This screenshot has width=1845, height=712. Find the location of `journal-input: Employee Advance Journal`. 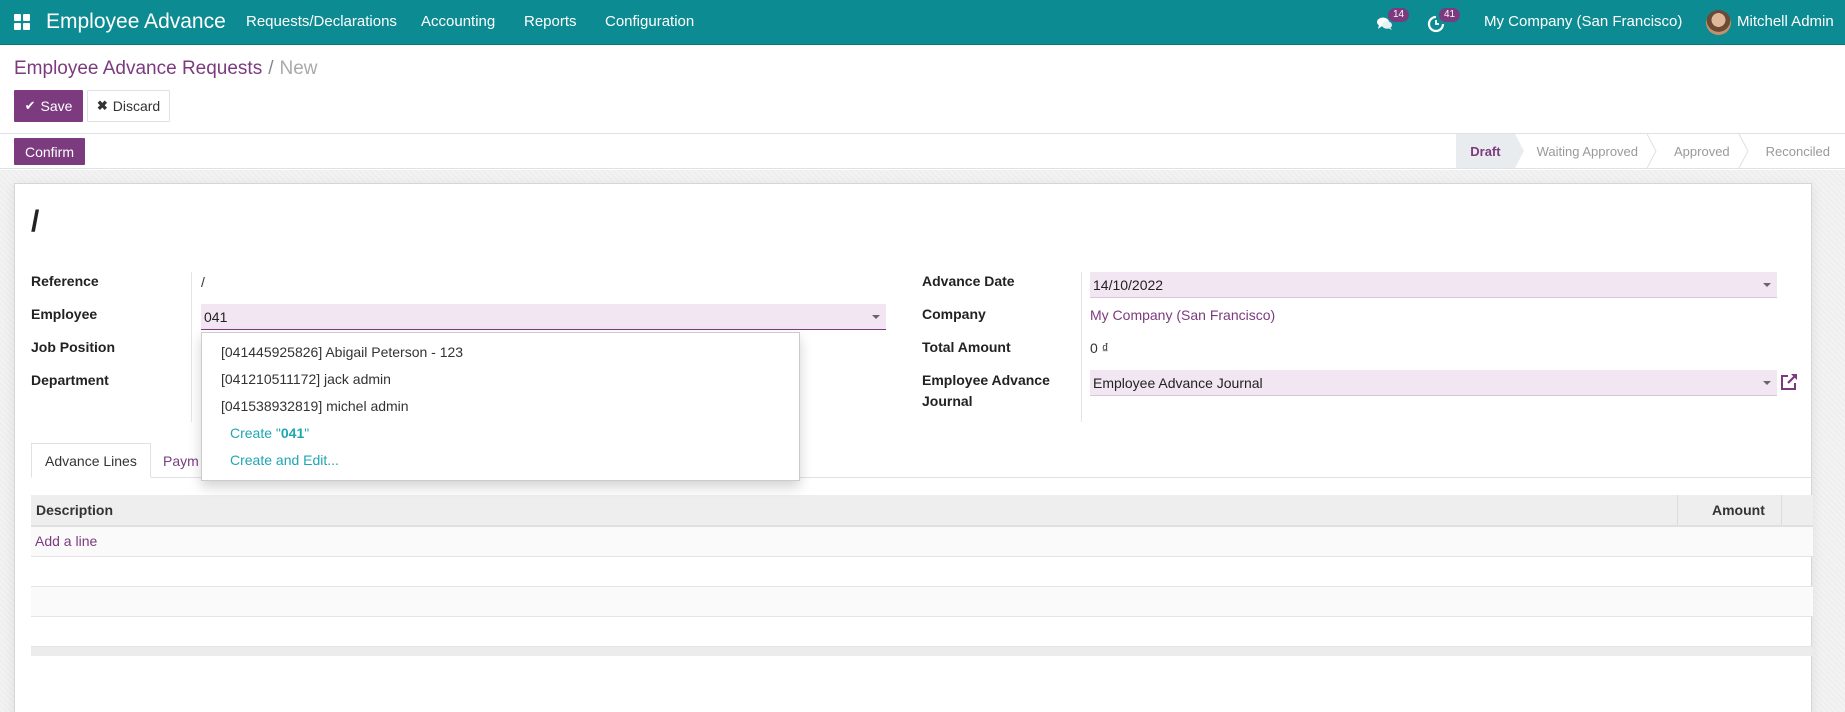

journal-input: Employee Advance Journal is located at coordinates (1433, 383).